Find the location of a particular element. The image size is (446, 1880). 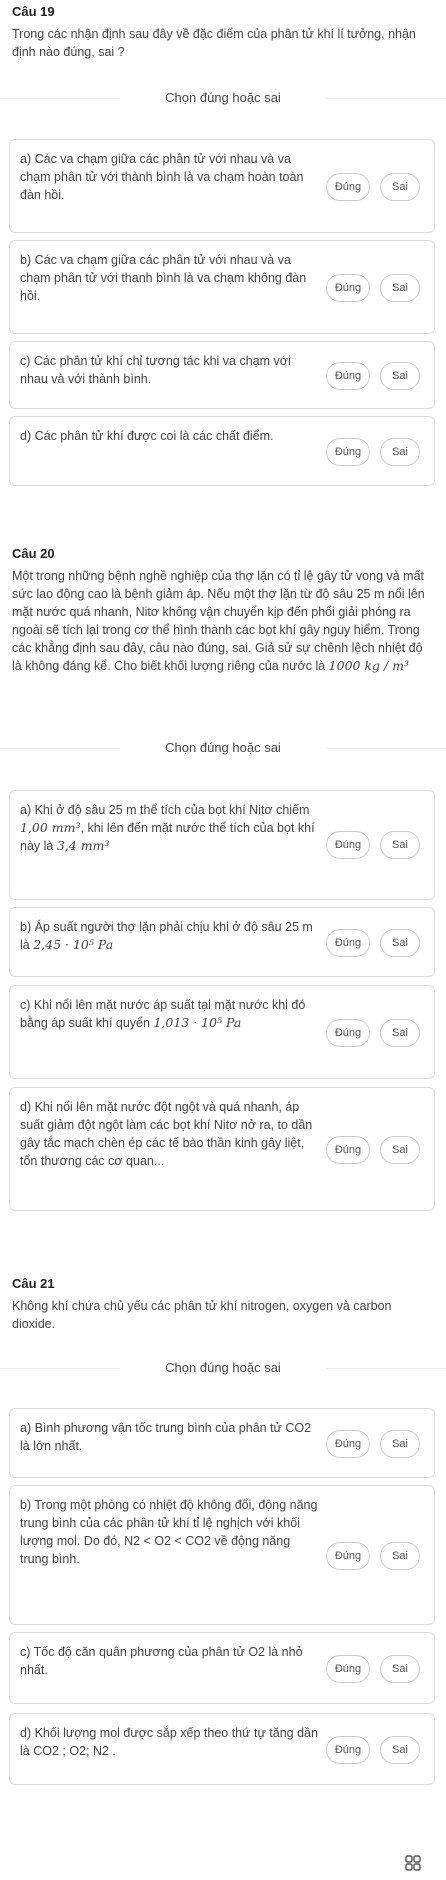

pressure-value: 1,013 · 10⁵ Pa is located at coordinates (197, 1022).